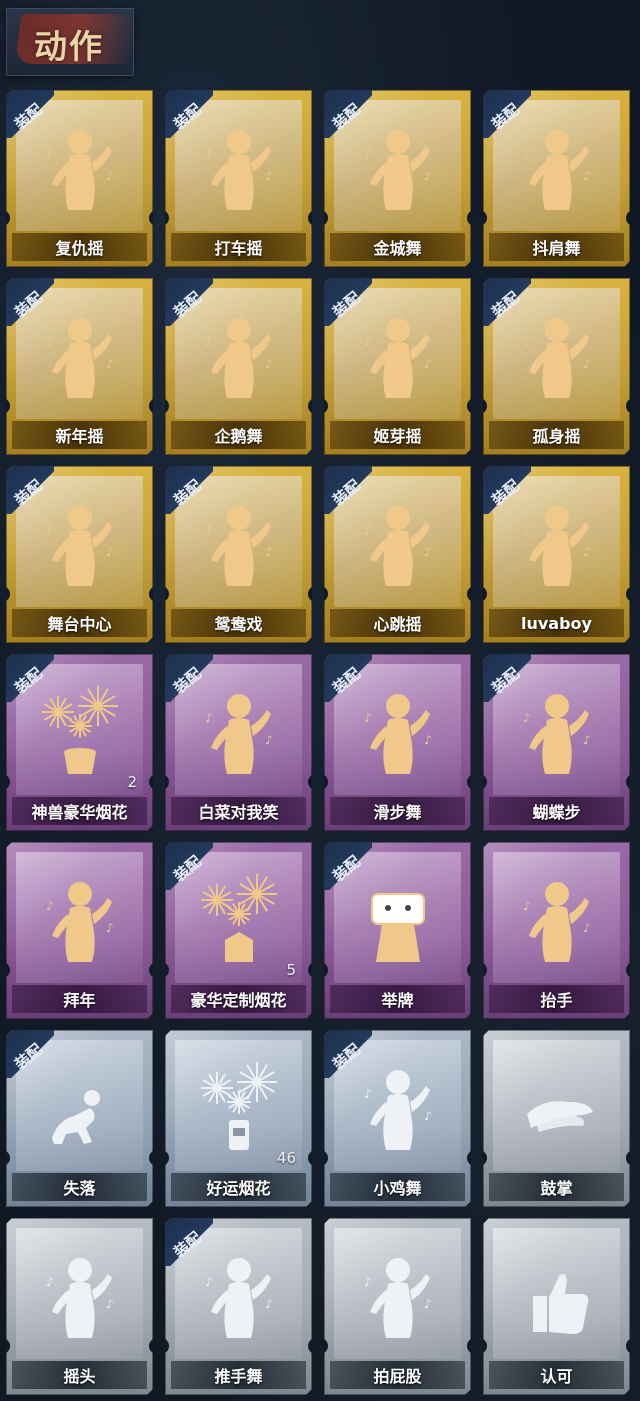 The height and width of the screenshot is (1401, 640). Describe the element at coordinates (80, 920) in the screenshot. I see `bow-icon: ♪ ♪` at that location.